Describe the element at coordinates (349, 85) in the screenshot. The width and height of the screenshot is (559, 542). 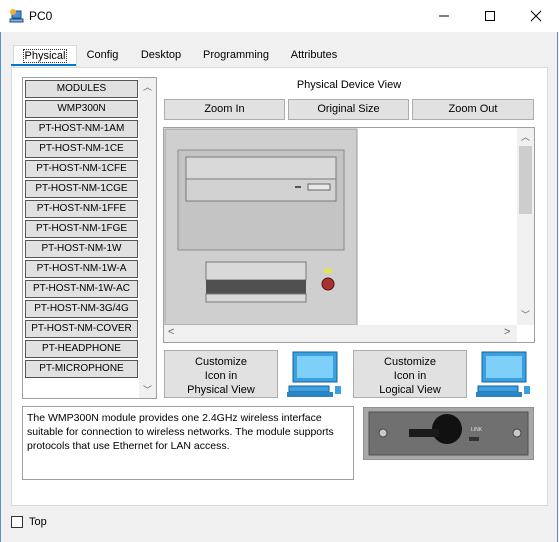
I see `physical-device-view-title: Physical Device View` at that location.